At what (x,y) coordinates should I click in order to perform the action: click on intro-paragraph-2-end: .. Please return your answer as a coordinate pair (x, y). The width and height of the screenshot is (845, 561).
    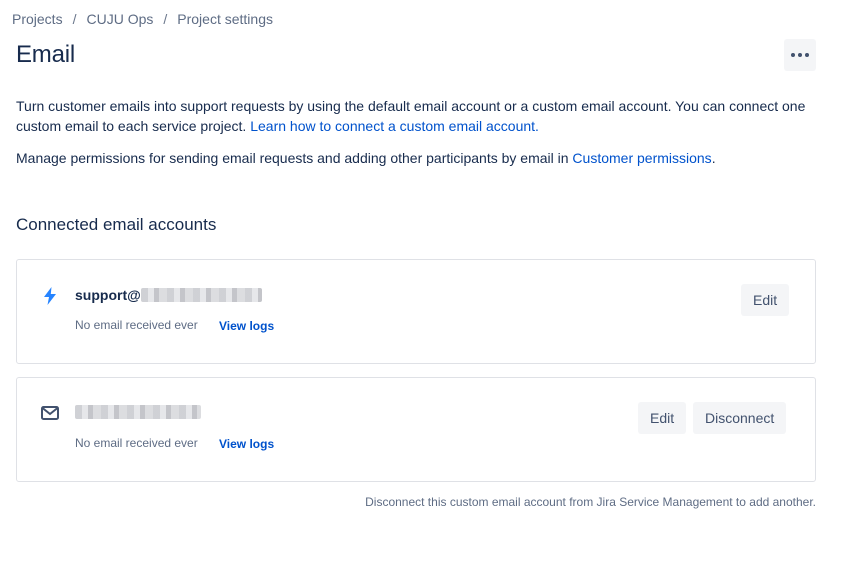
    Looking at the image, I should click on (713, 158).